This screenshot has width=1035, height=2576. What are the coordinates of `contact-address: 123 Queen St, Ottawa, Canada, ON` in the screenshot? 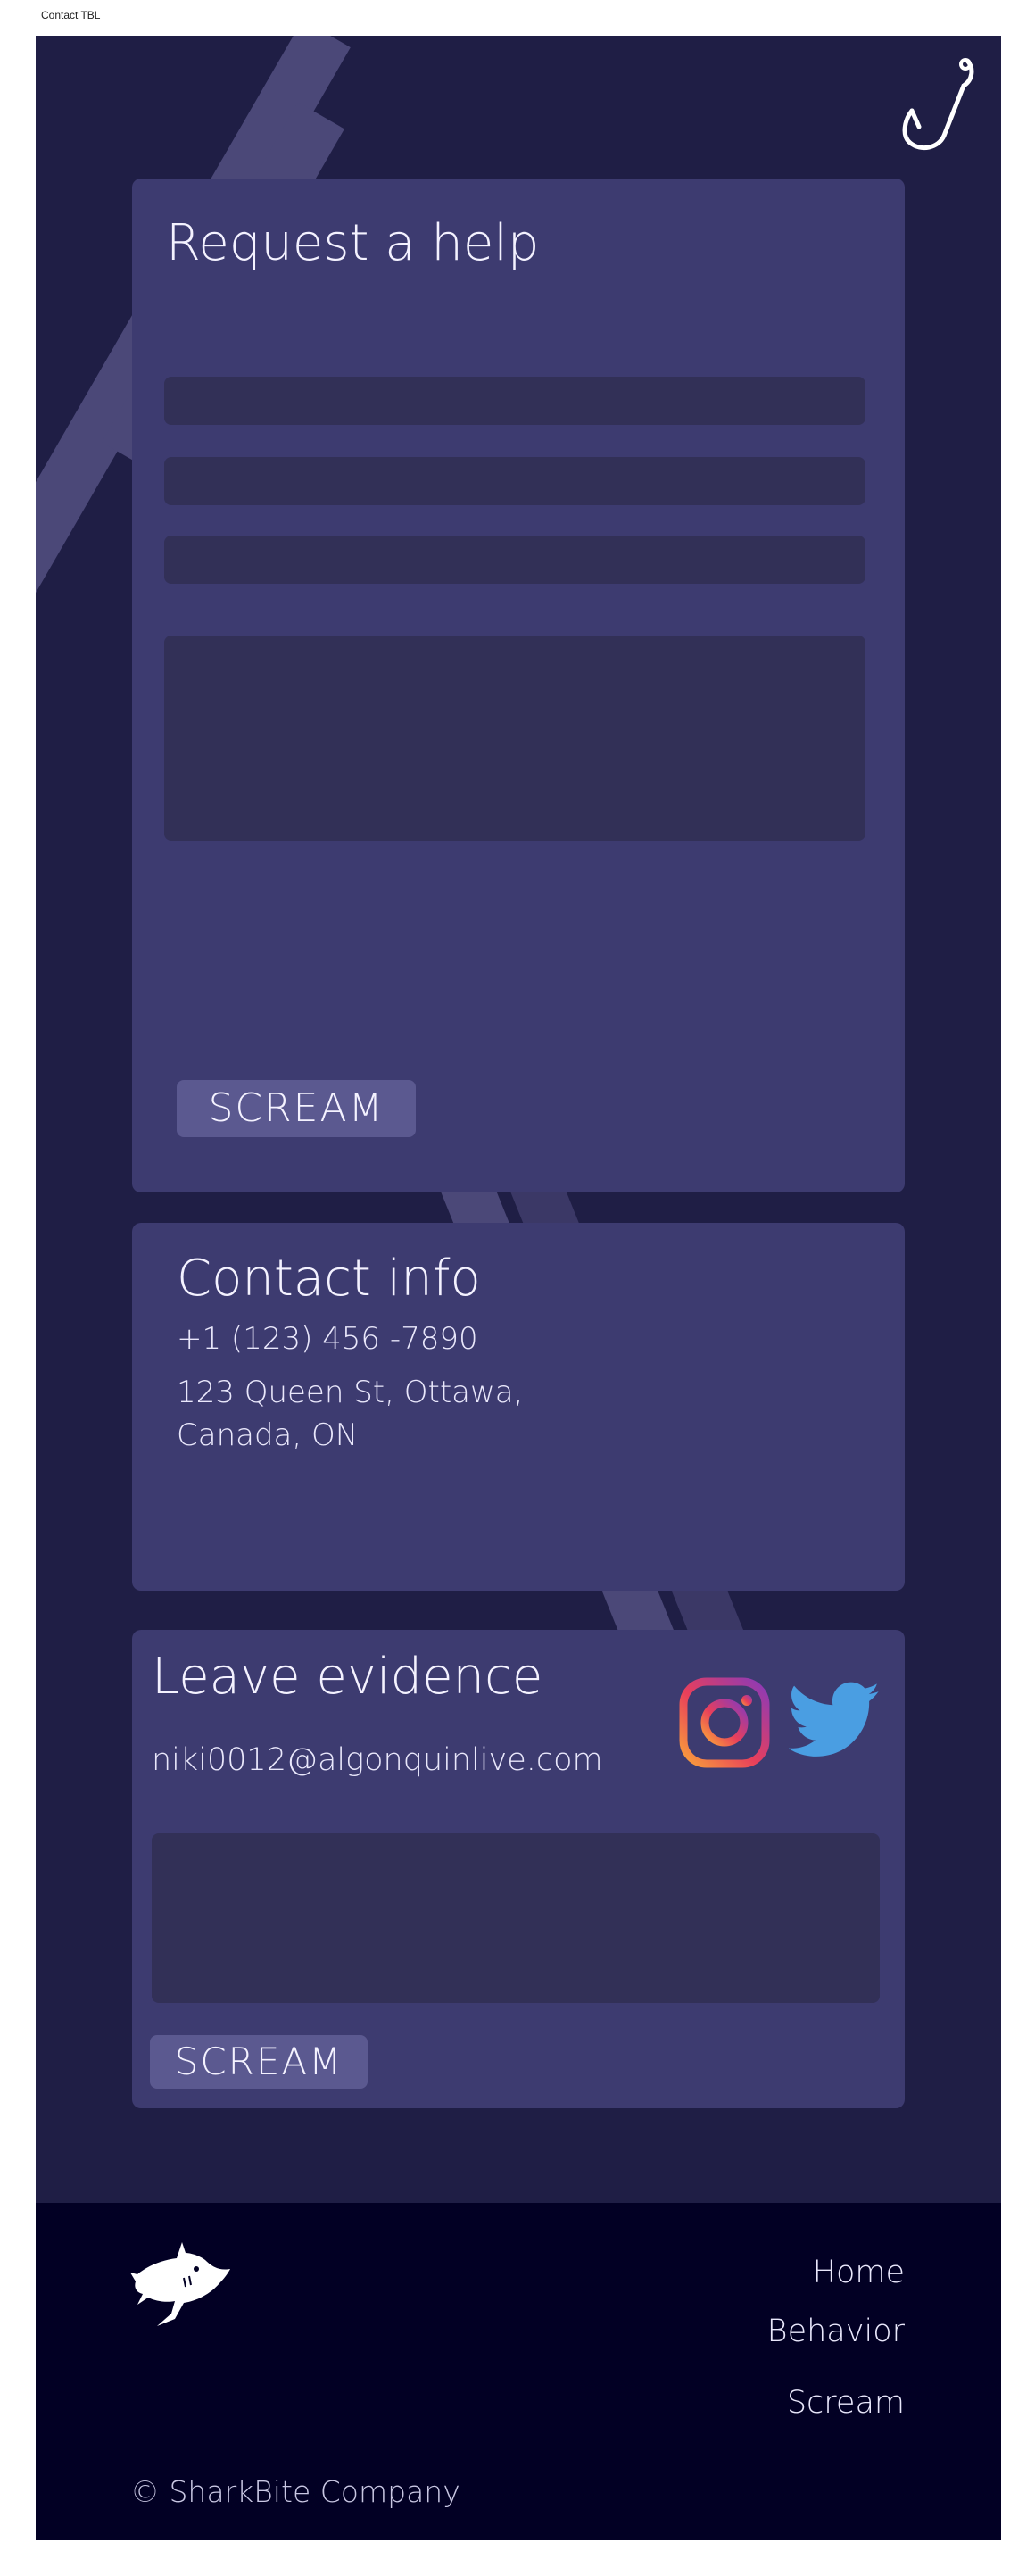 It's located at (351, 1414).